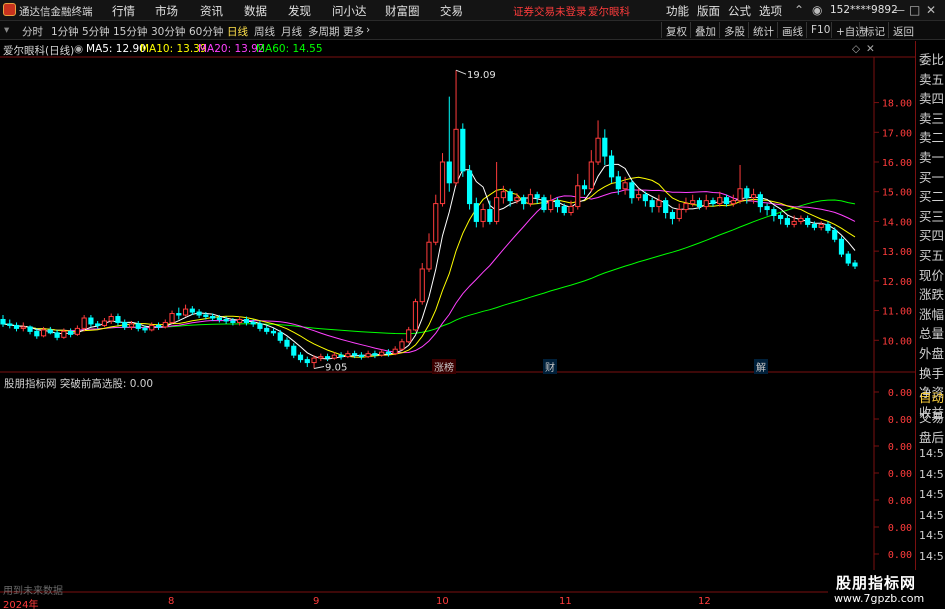 Image resolution: width=945 pixels, height=609 pixels. I want to click on event-marker-cai: 财, so click(550, 366).